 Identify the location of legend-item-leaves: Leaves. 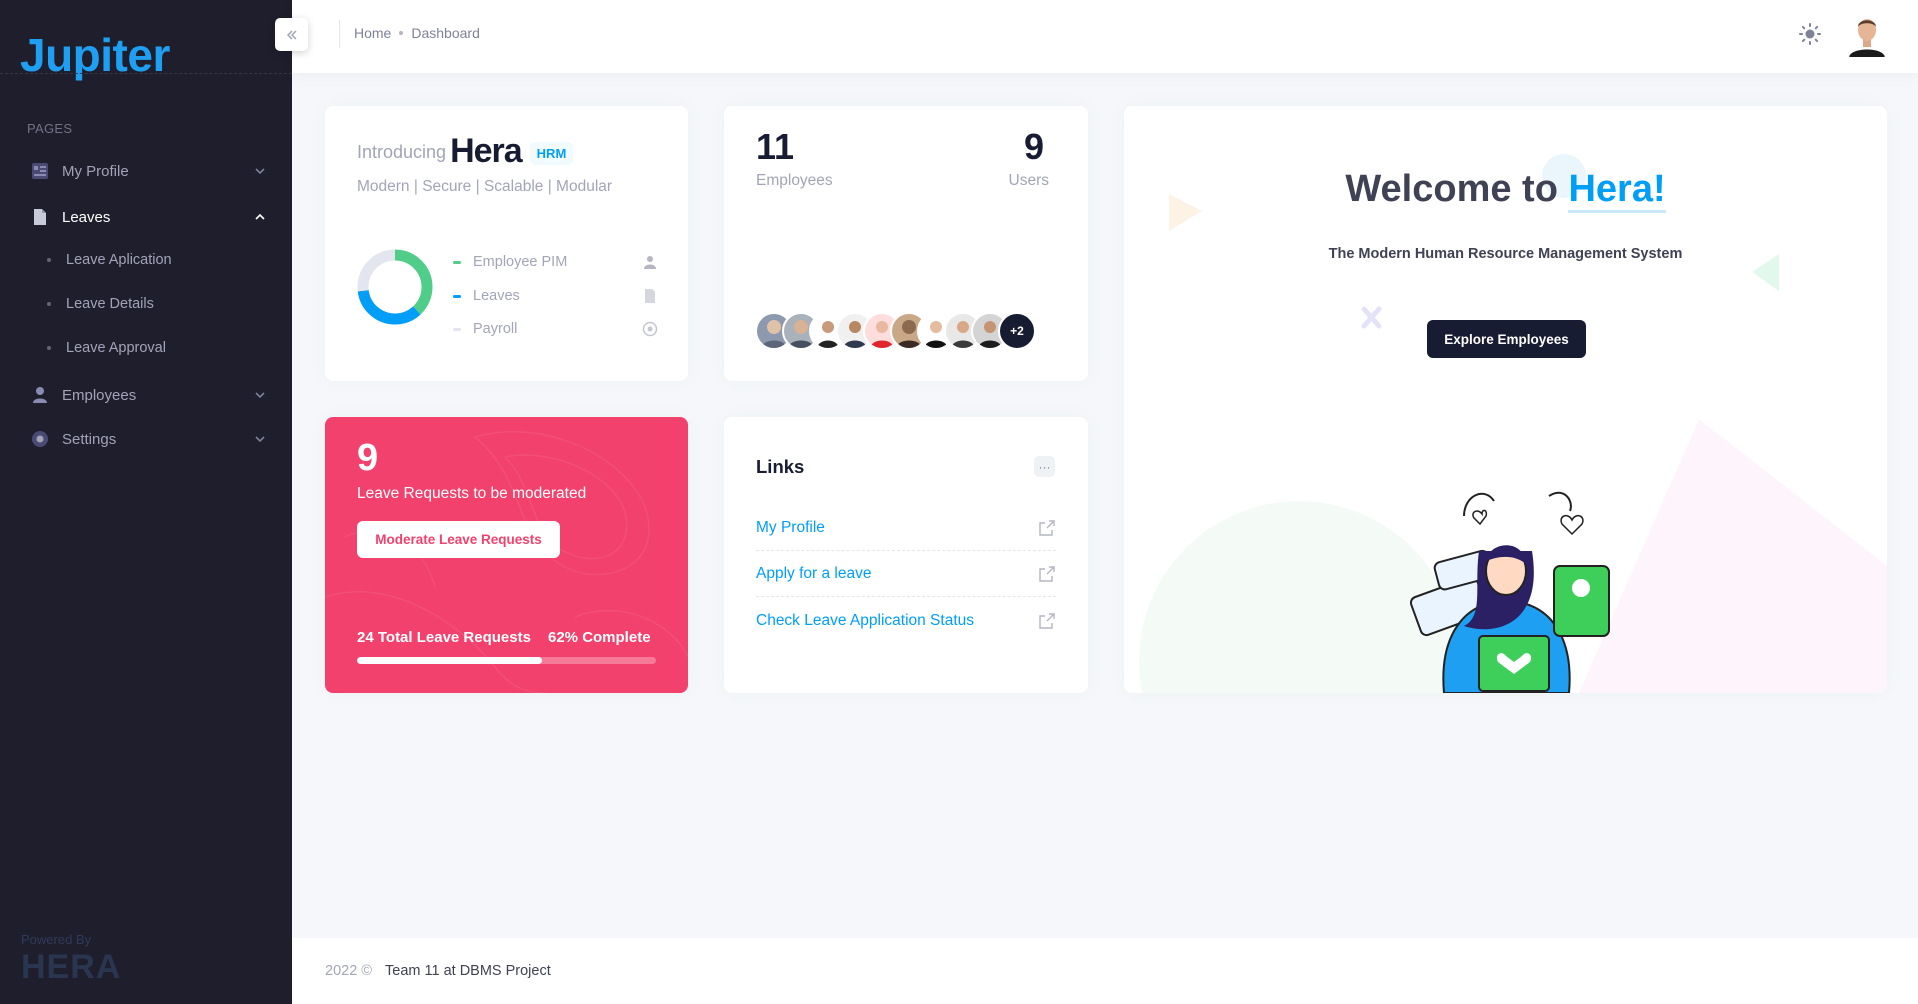
(555, 296).